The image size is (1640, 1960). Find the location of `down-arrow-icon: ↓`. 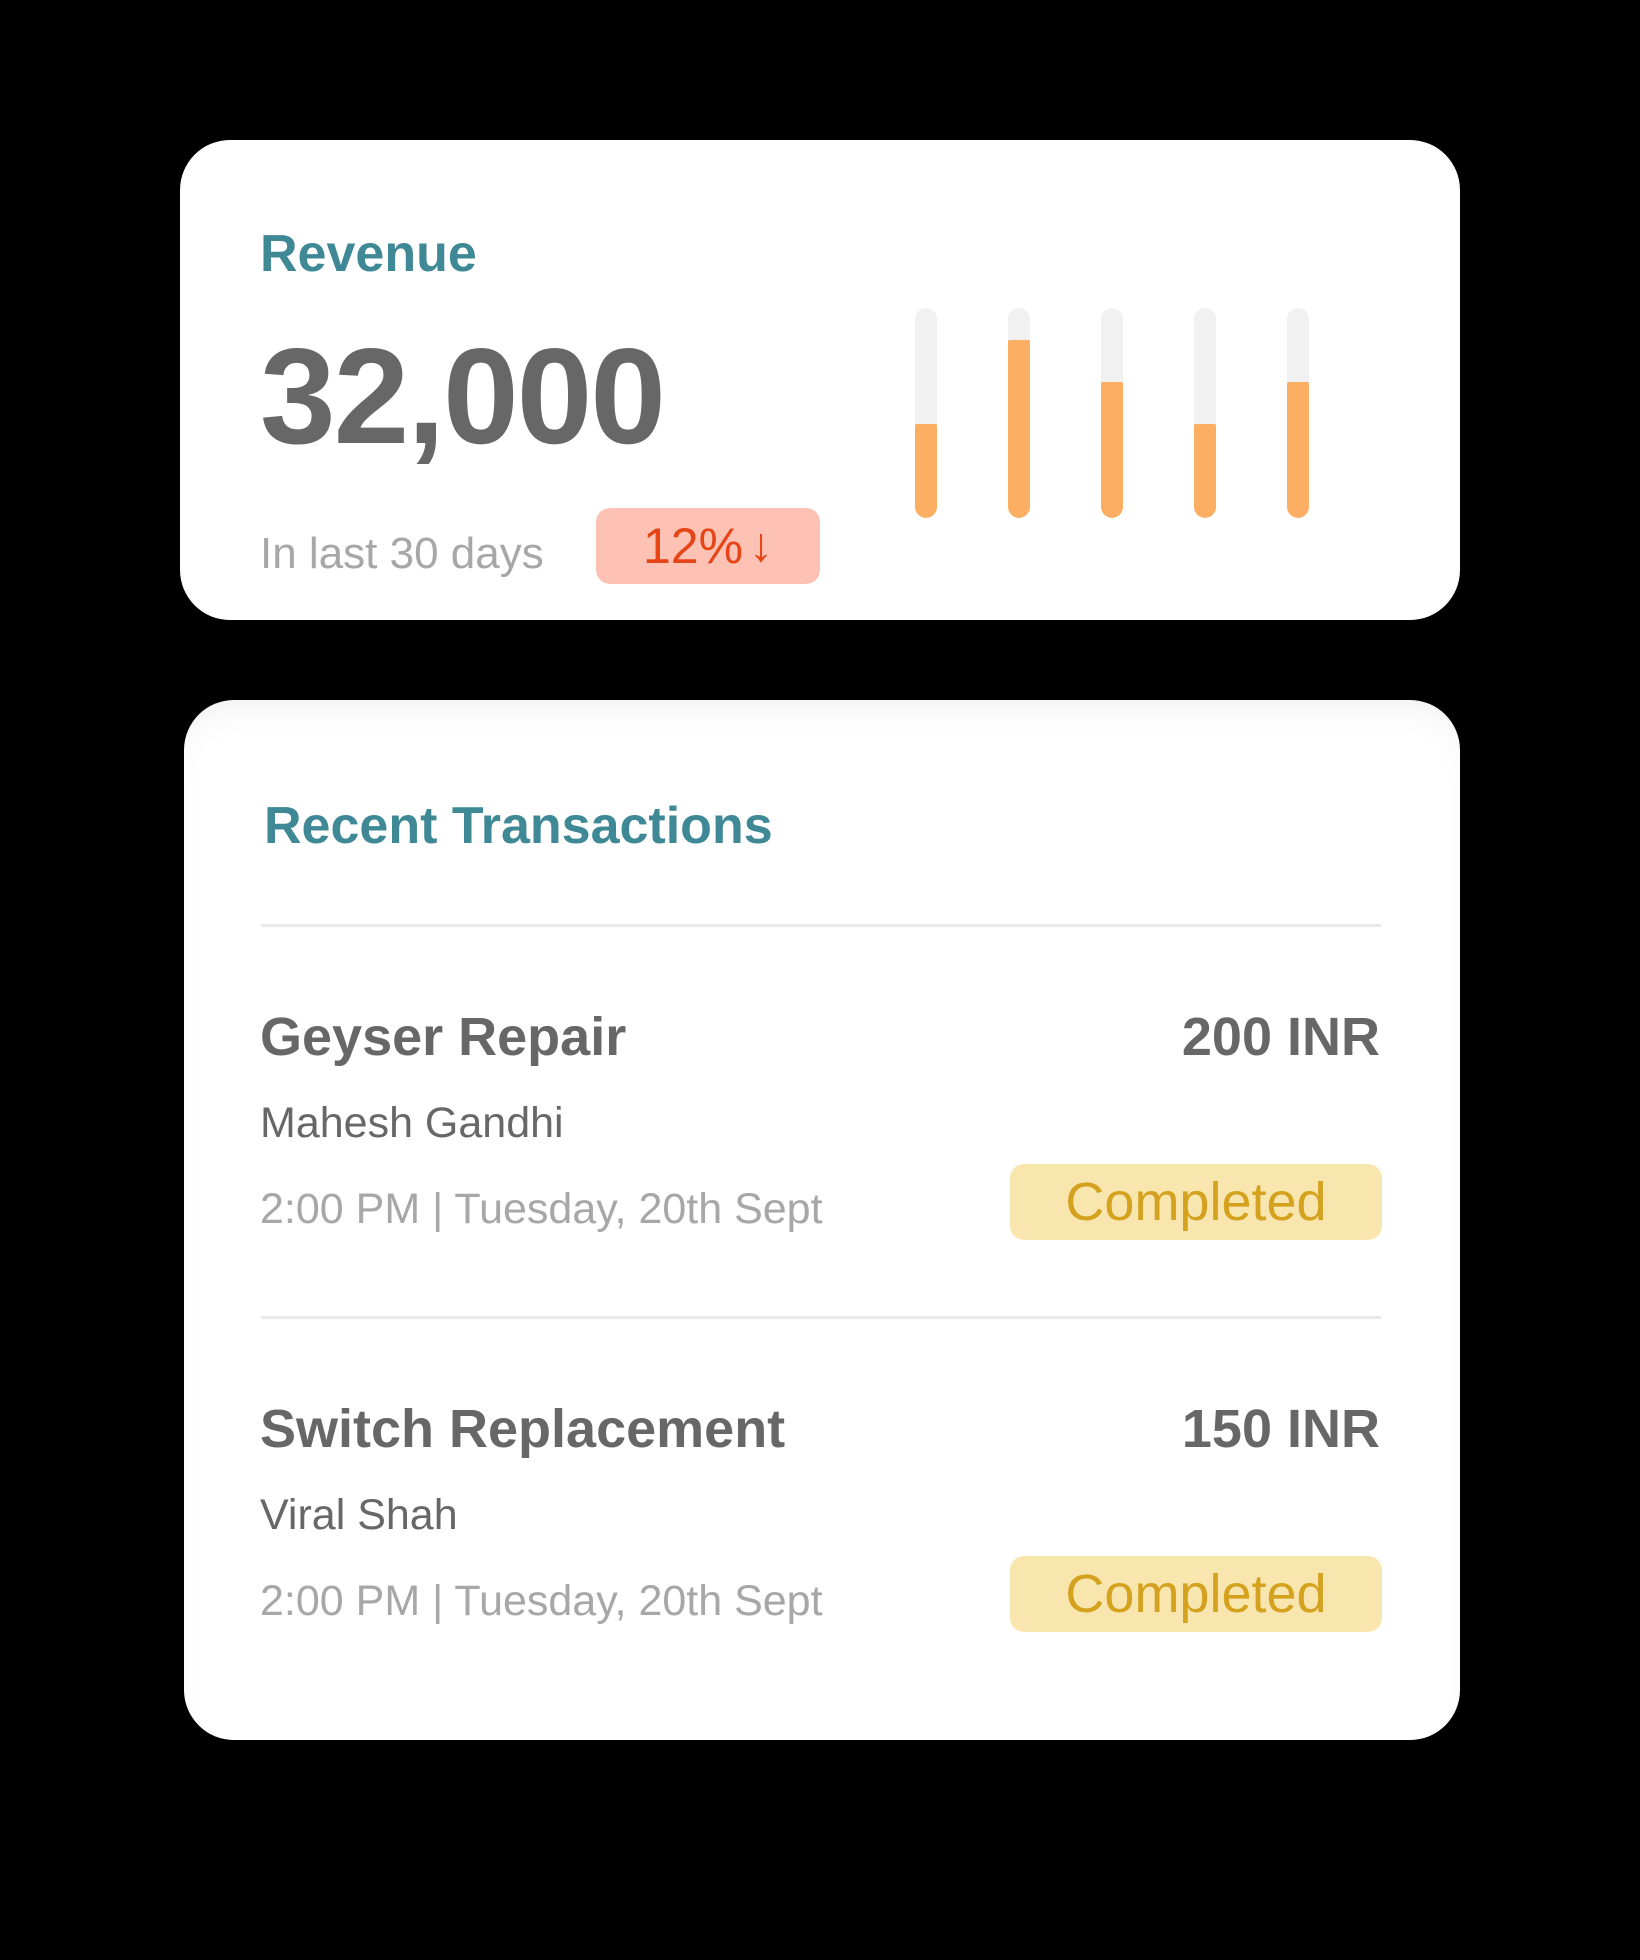

down-arrow-icon: ↓ is located at coordinates (761, 545).